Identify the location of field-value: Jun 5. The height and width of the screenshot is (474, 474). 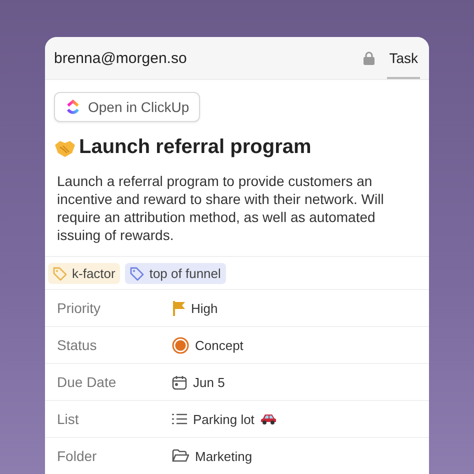
(209, 382).